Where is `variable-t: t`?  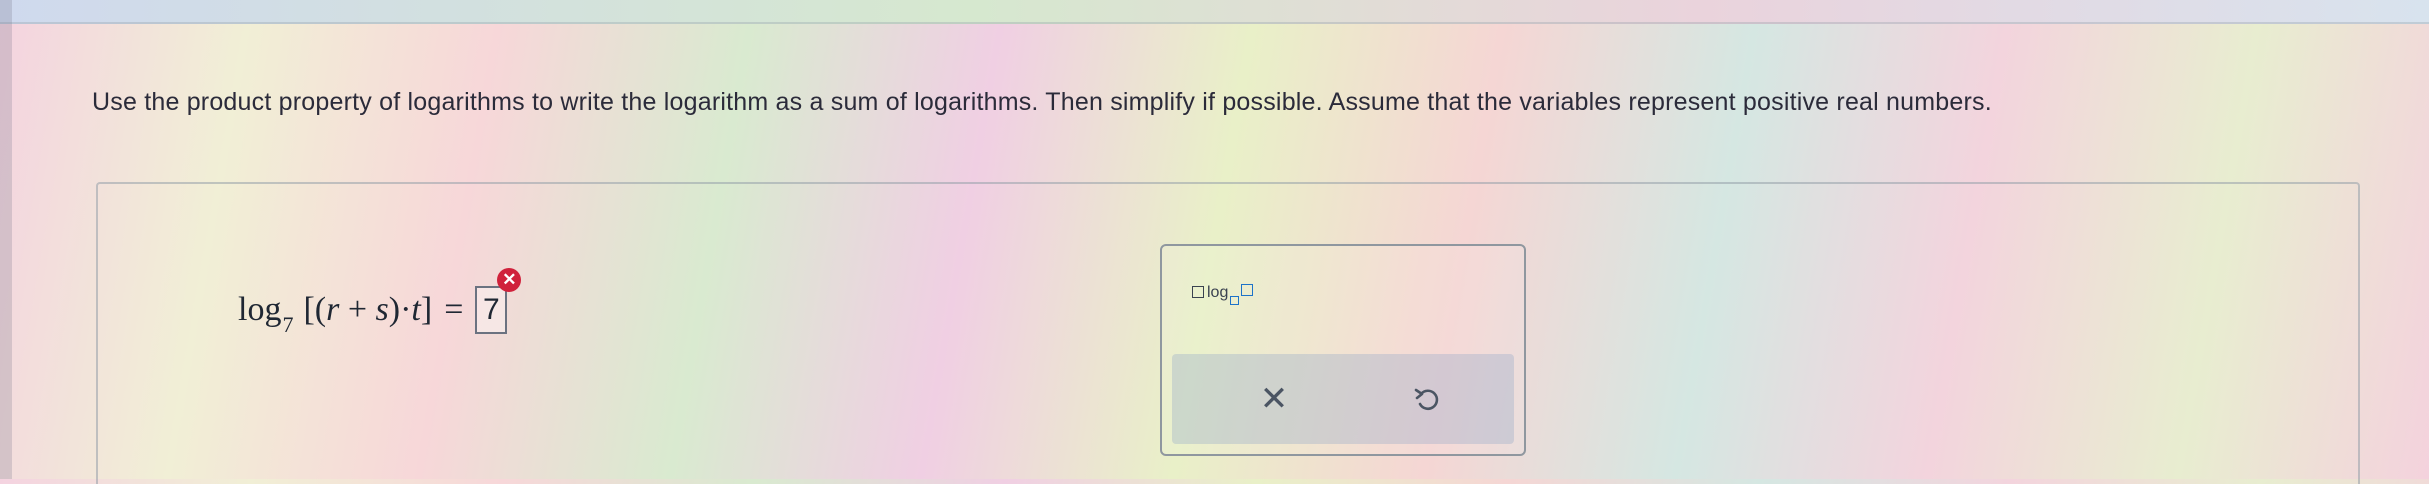
variable-t: t is located at coordinates (416, 309).